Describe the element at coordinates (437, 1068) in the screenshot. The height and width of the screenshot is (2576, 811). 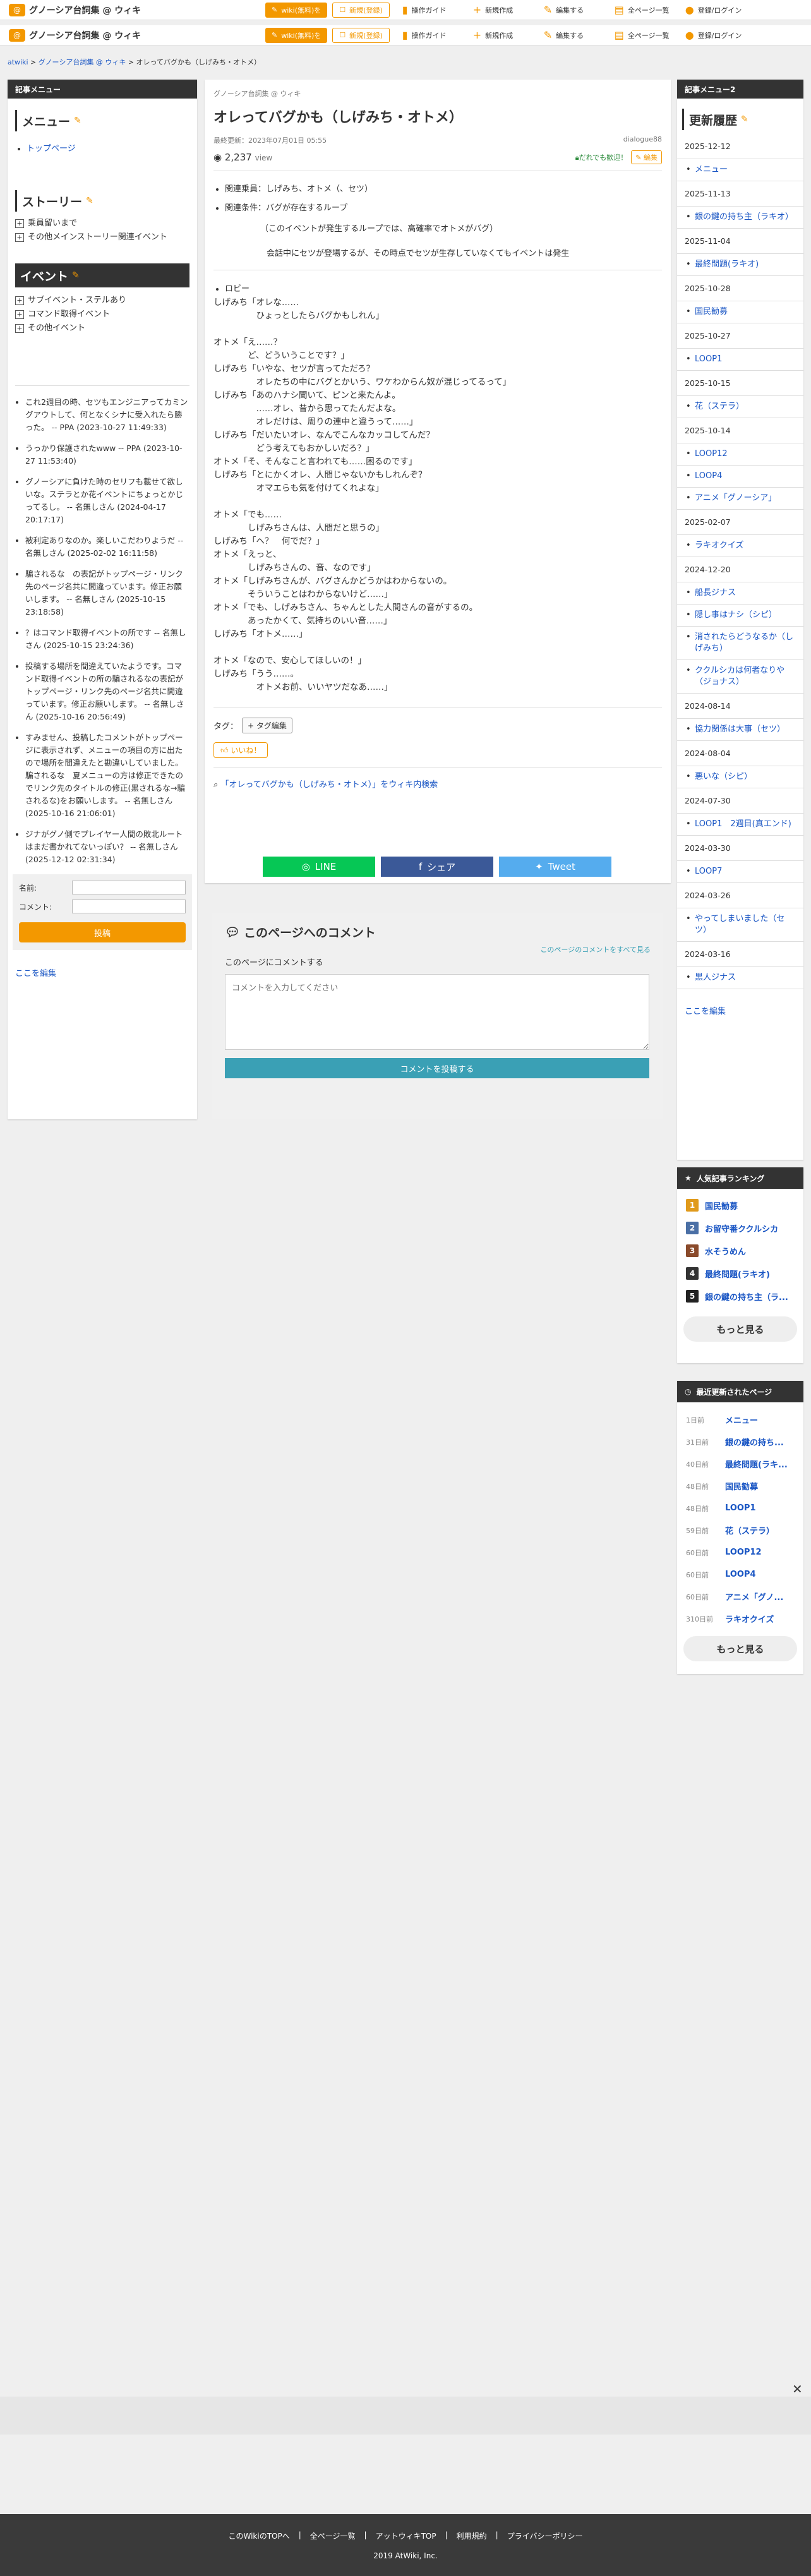
I see `submit-comment-button: コメントを投稿する` at that location.